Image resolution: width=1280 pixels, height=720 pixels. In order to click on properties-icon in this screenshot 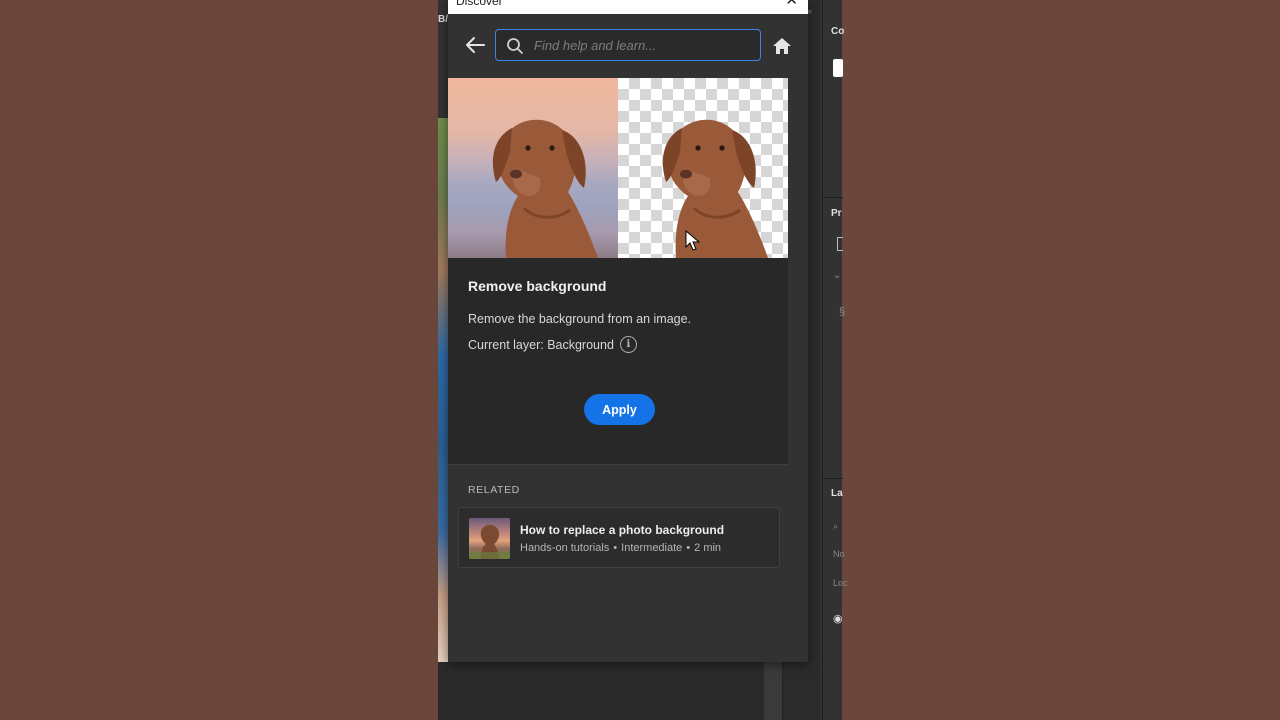, I will do `click(840, 244)`.